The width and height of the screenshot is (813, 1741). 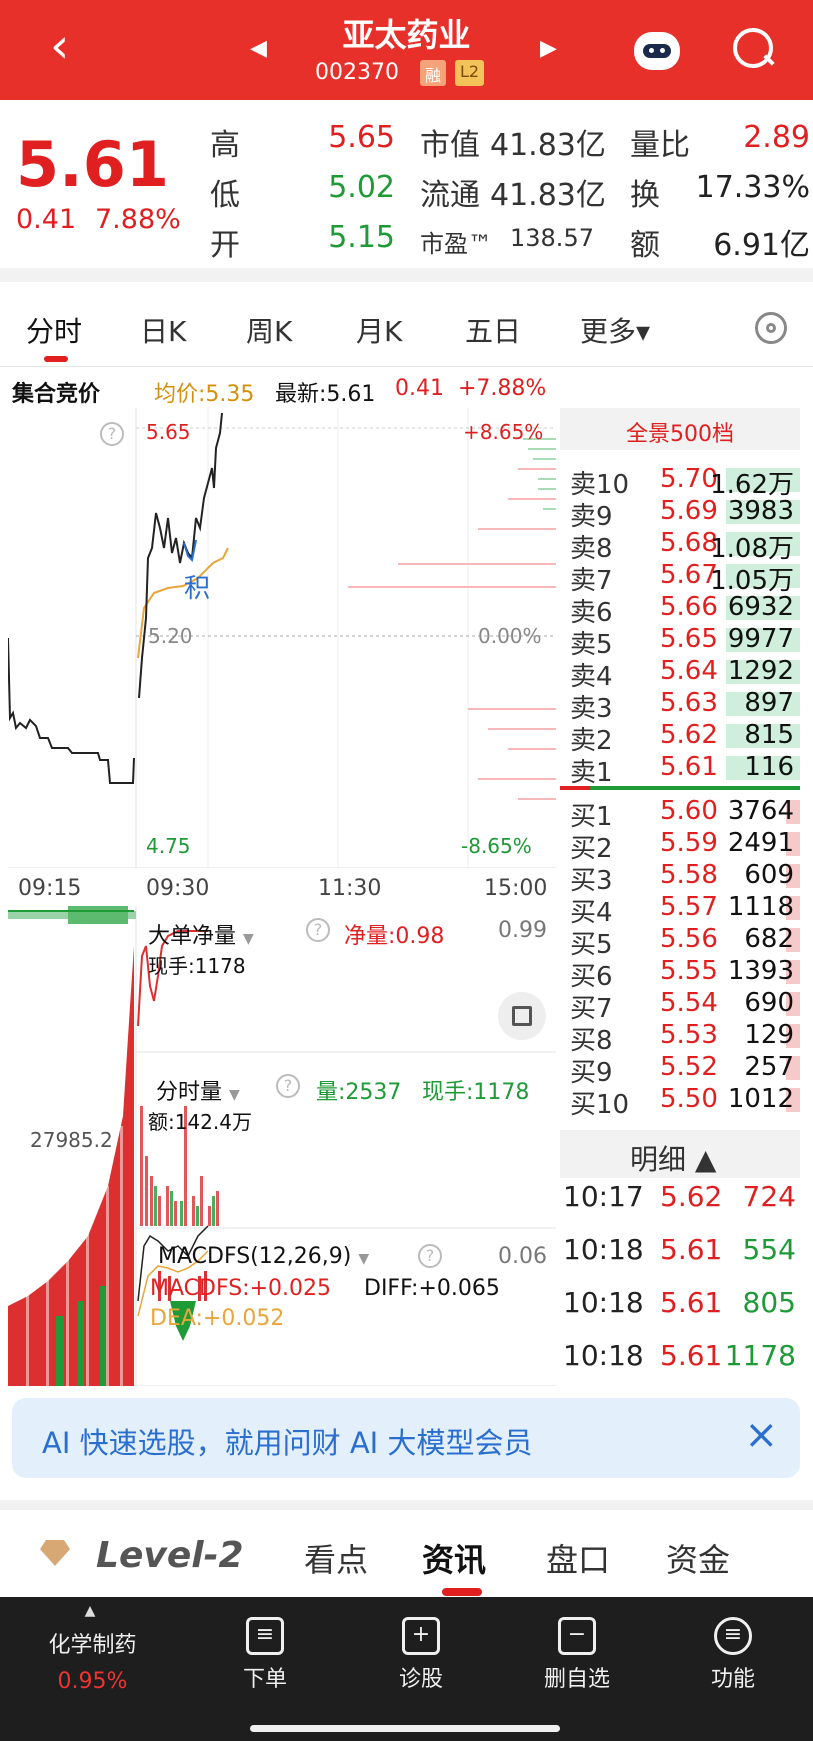 I want to click on tab-five-day: 五日, so click(x=493, y=330).